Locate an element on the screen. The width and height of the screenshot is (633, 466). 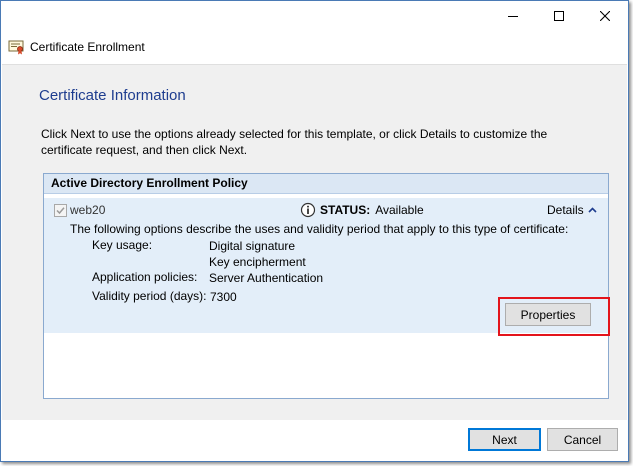
minimize-icon is located at coordinates (513, 16).